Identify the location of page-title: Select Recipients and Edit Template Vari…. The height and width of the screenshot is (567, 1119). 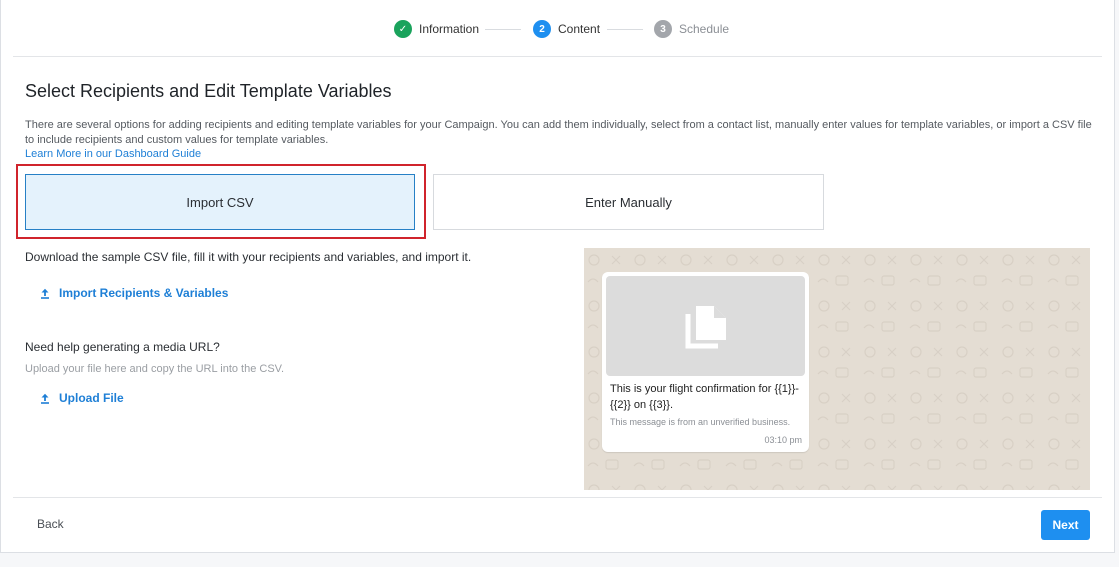
(208, 91).